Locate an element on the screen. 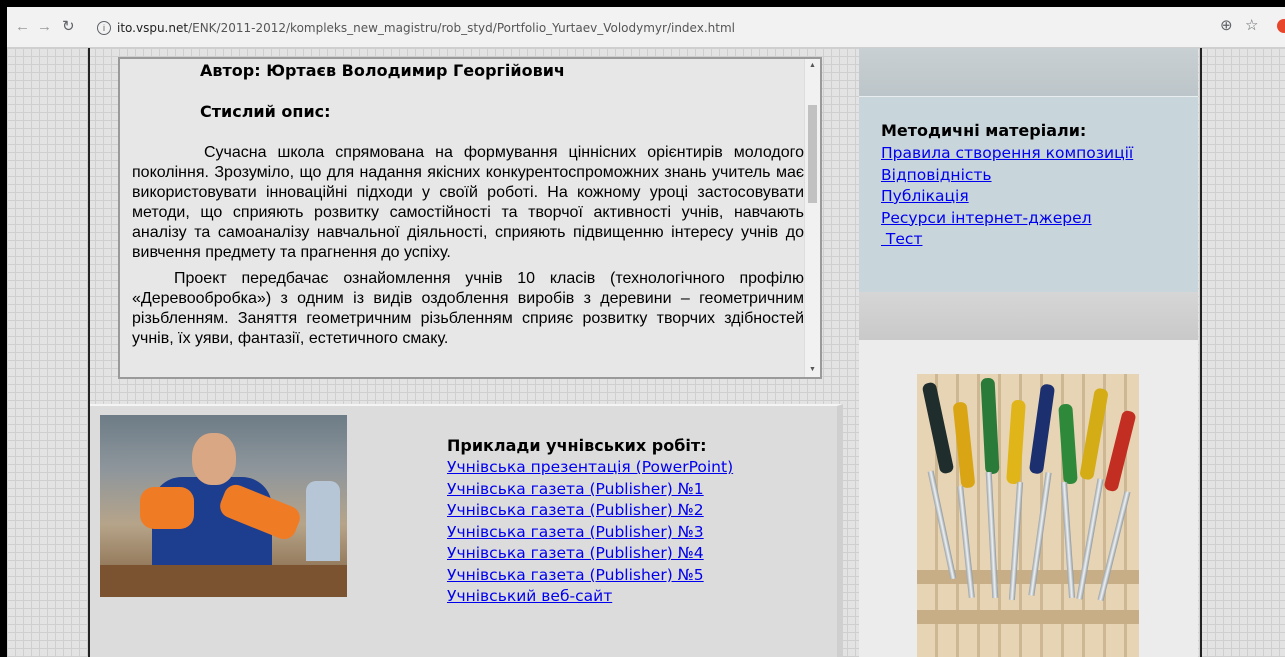 The image size is (1285, 657). star-icon: ☆ is located at coordinates (1251, 26).